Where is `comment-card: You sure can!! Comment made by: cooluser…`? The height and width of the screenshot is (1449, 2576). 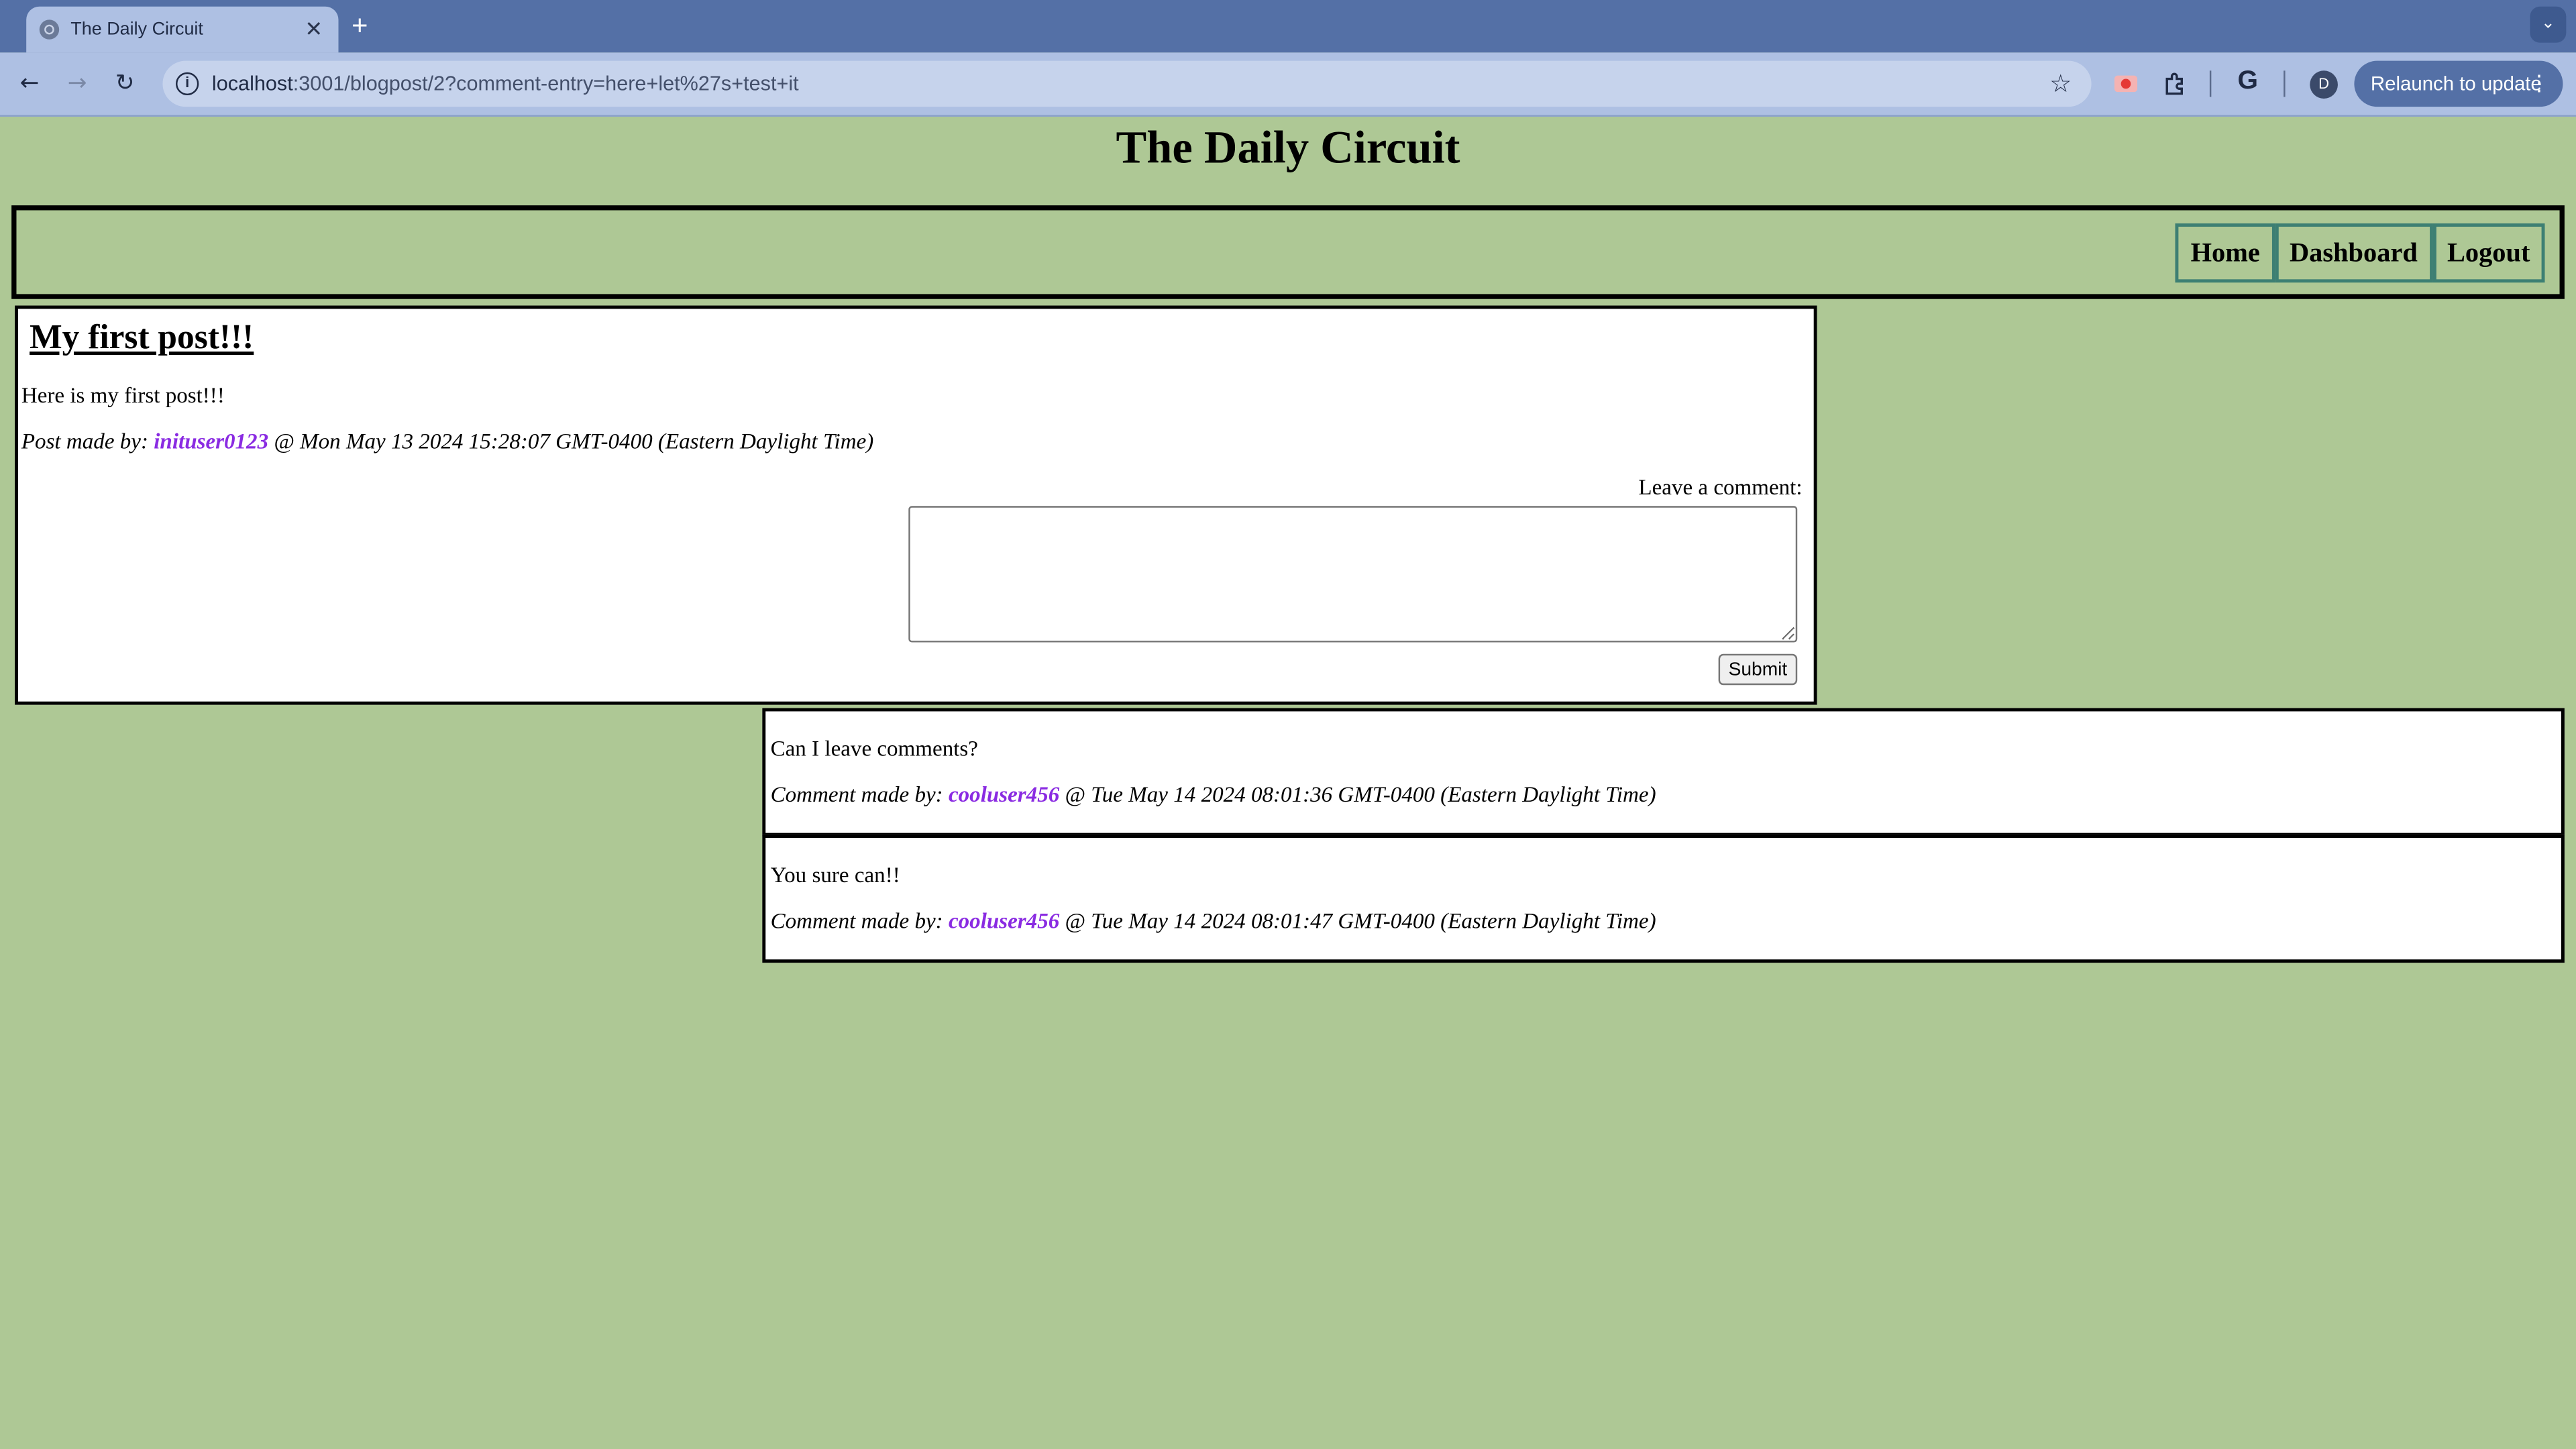
comment-card: You sure can!! Comment made by: cooluser… is located at coordinates (1663, 899).